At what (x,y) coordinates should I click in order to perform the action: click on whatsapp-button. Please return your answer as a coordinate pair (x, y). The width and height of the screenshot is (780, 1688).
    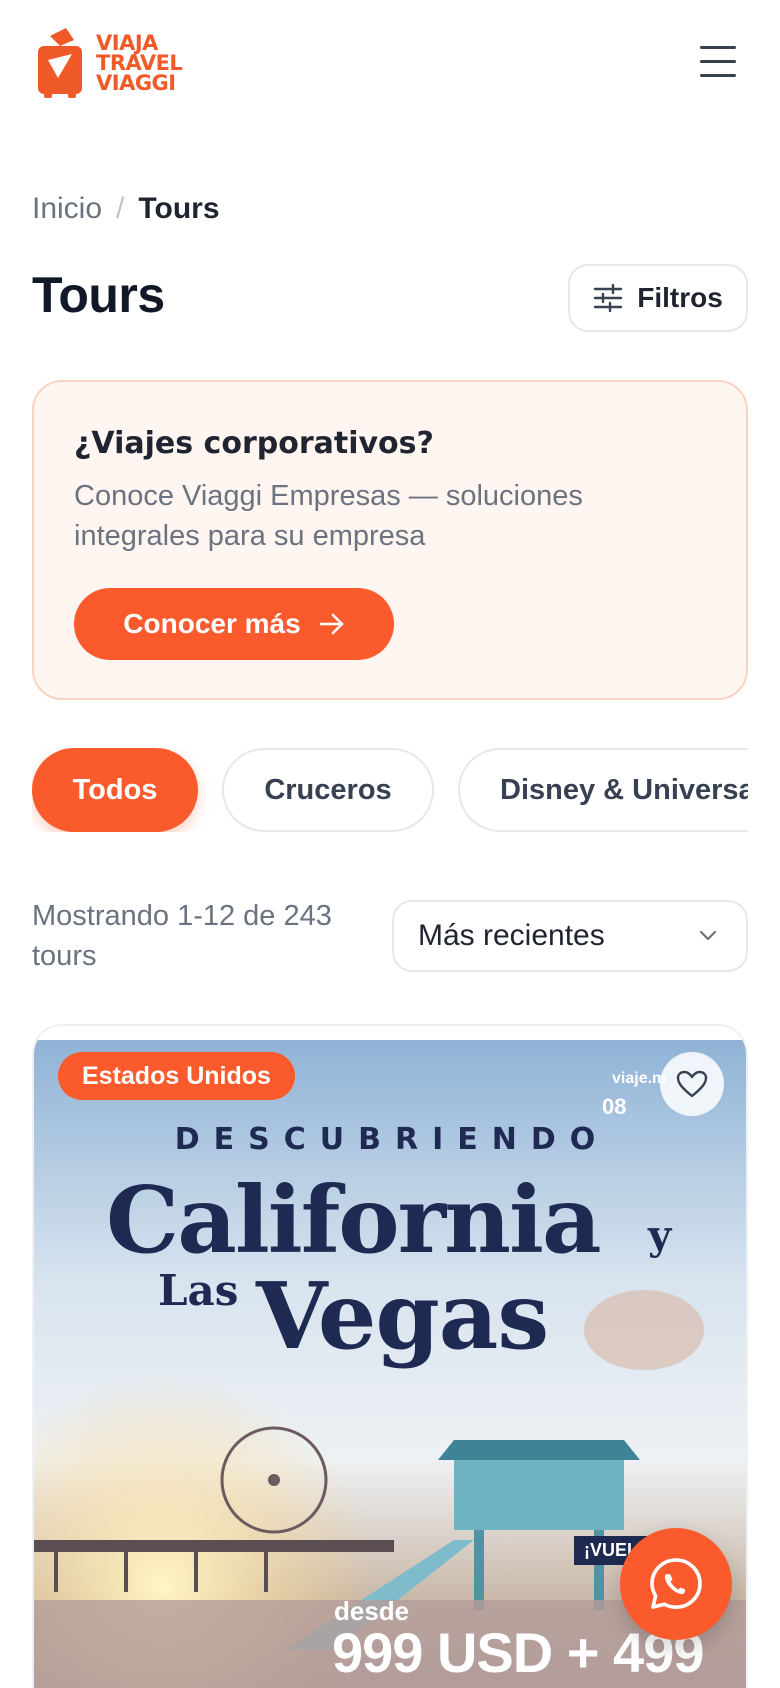
    Looking at the image, I should click on (676, 1584).